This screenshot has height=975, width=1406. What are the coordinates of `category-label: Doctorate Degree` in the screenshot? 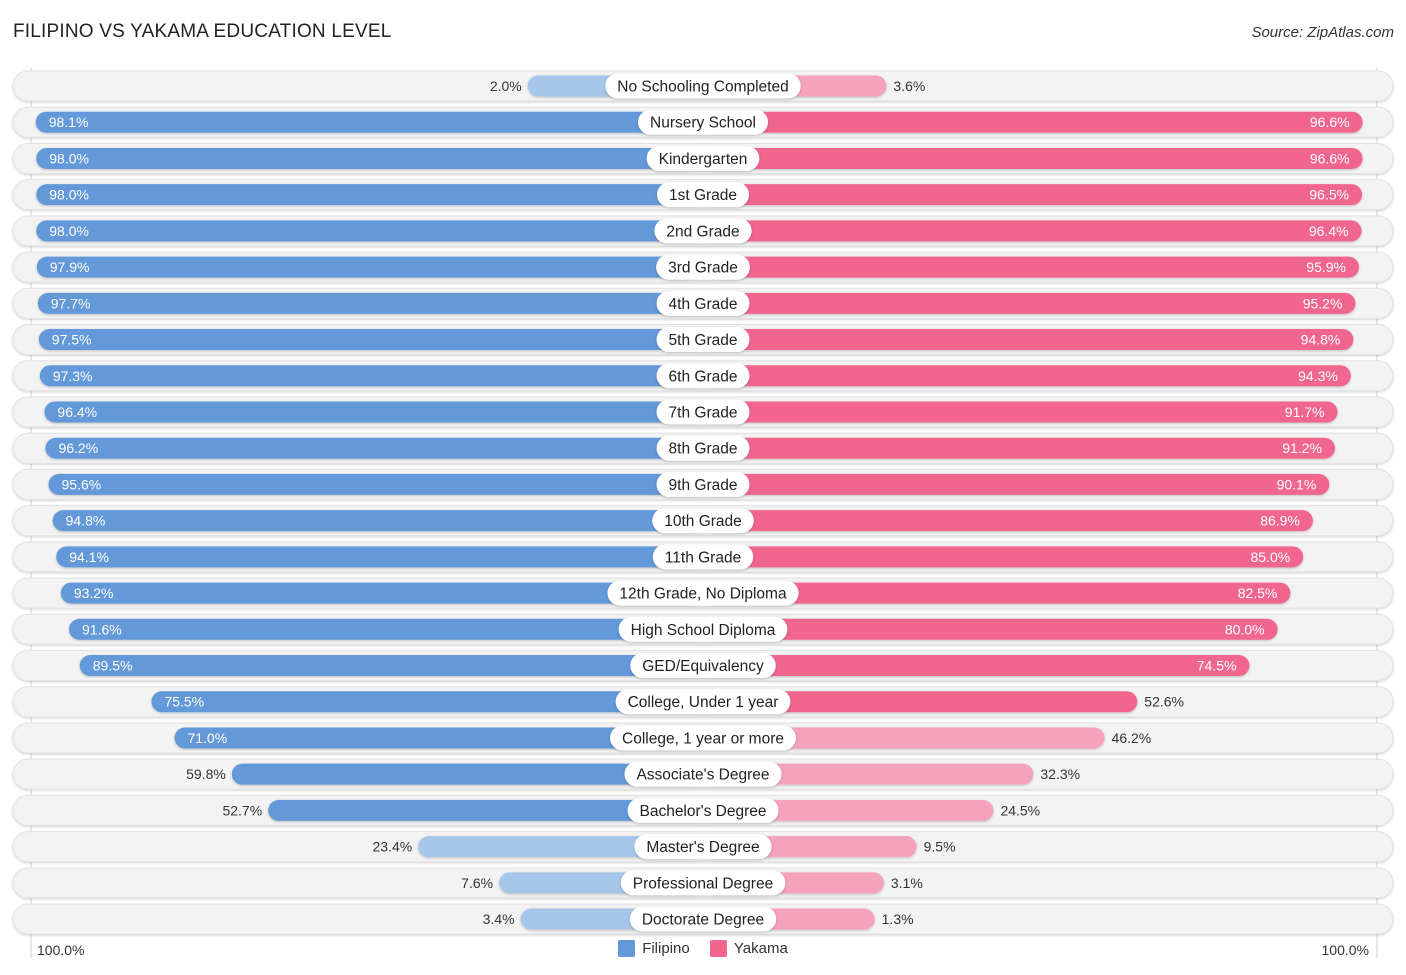 It's located at (703, 920).